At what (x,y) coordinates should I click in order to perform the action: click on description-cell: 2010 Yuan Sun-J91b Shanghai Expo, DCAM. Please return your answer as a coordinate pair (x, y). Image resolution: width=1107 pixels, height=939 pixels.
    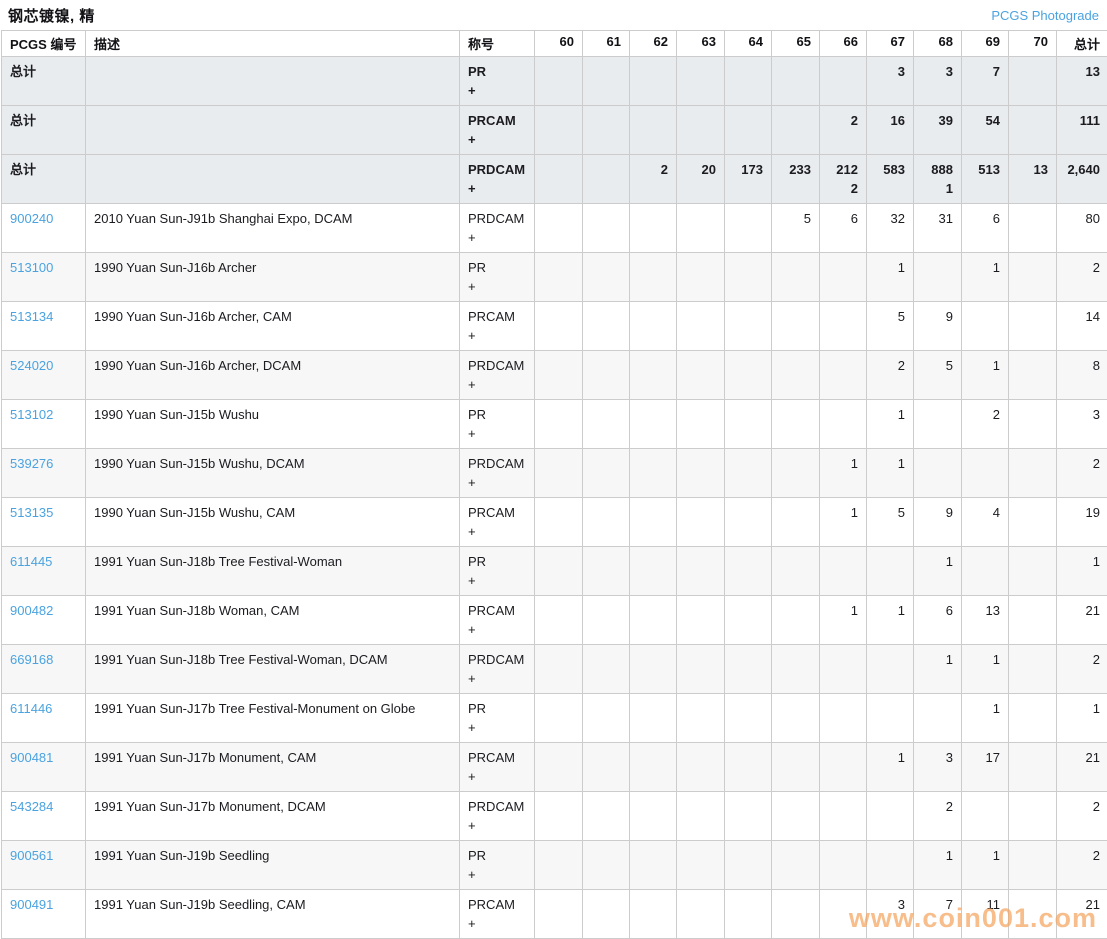
    Looking at the image, I should click on (273, 228).